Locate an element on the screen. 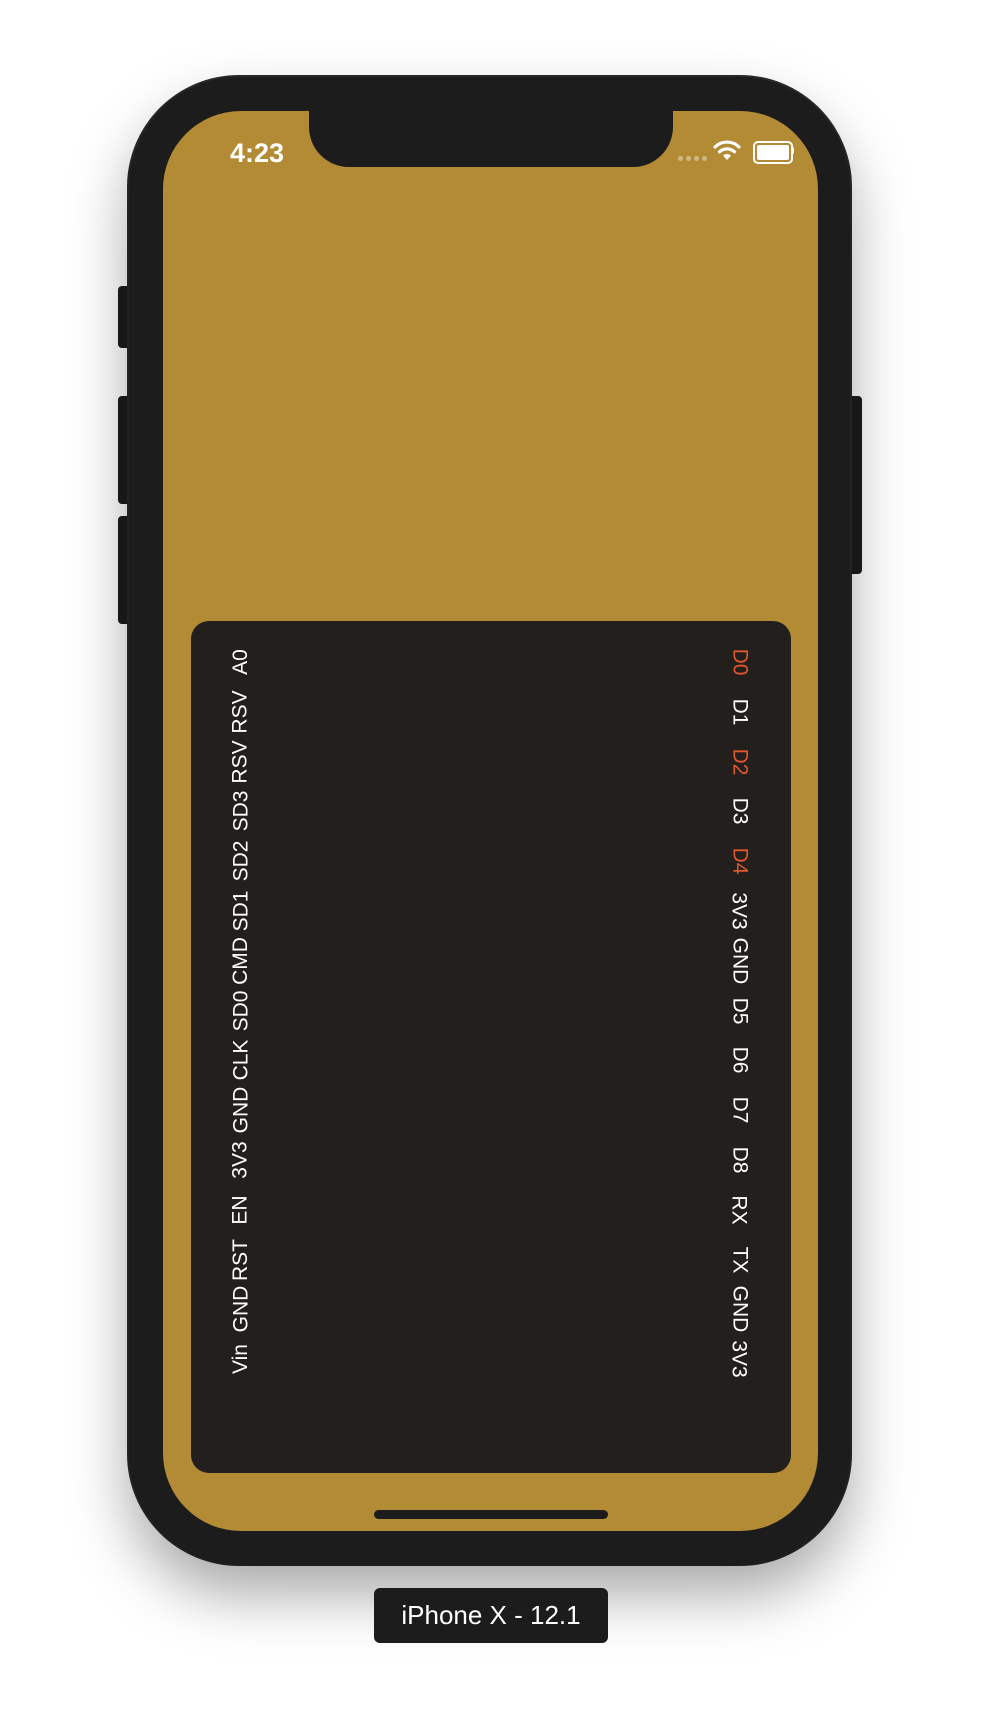 This screenshot has width=982, height=1716. right-pin: TX is located at coordinates (739, 1260).